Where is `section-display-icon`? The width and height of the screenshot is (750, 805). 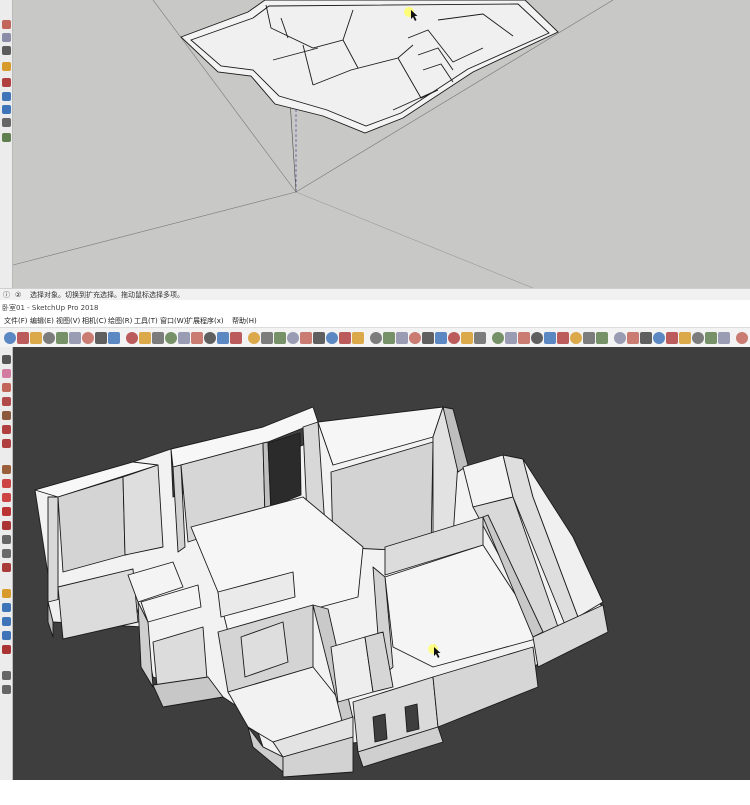 section-display-icon is located at coordinates (402, 338).